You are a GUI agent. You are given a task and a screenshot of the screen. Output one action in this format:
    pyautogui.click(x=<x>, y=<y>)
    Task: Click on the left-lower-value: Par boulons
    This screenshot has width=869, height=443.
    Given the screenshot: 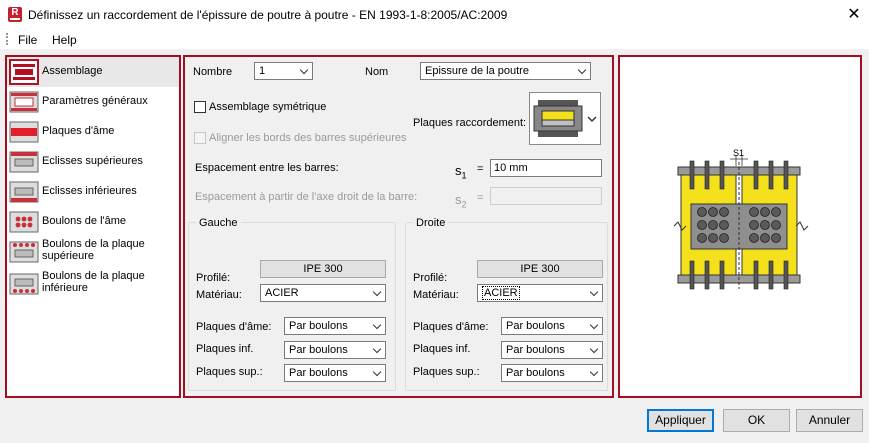 What is the action you would take?
    pyautogui.click(x=318, y=350)
    